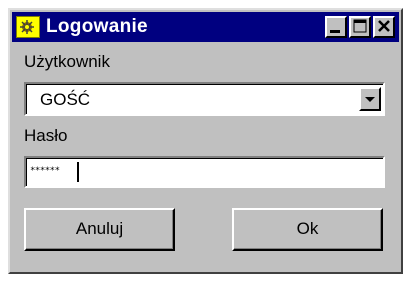  Describe the element at coordinates (336, 27) in the screenshot. I see `minimize-button` at that location.